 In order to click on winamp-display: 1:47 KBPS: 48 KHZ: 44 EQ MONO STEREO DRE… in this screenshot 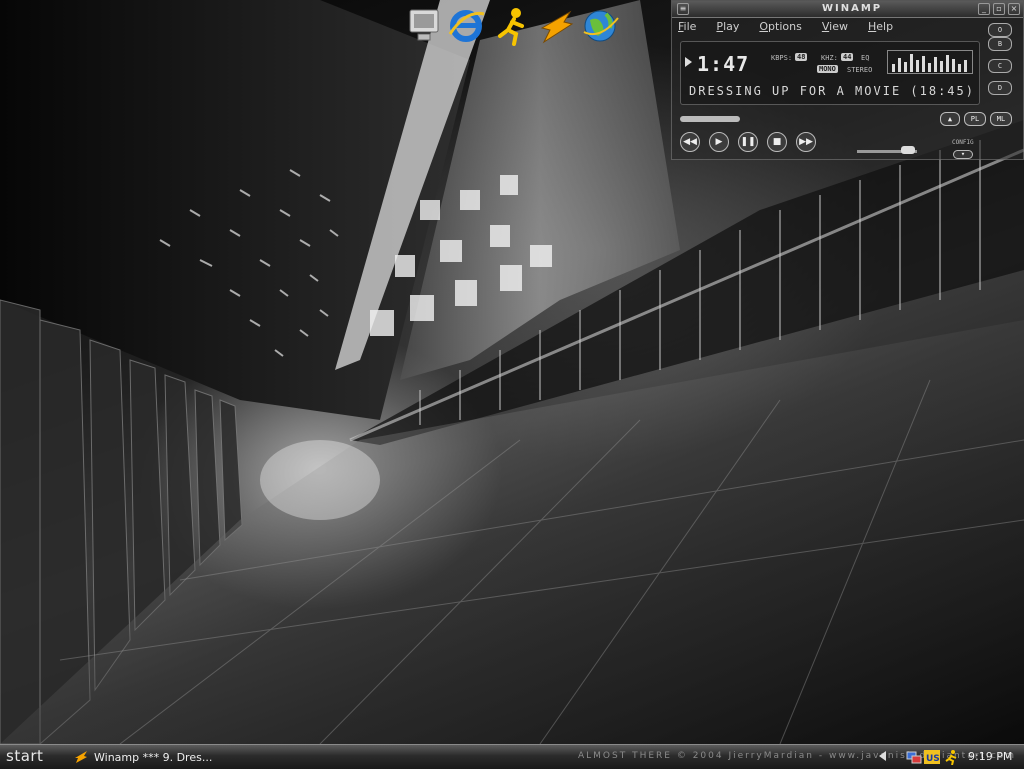, I will do `click(830, 73)`.